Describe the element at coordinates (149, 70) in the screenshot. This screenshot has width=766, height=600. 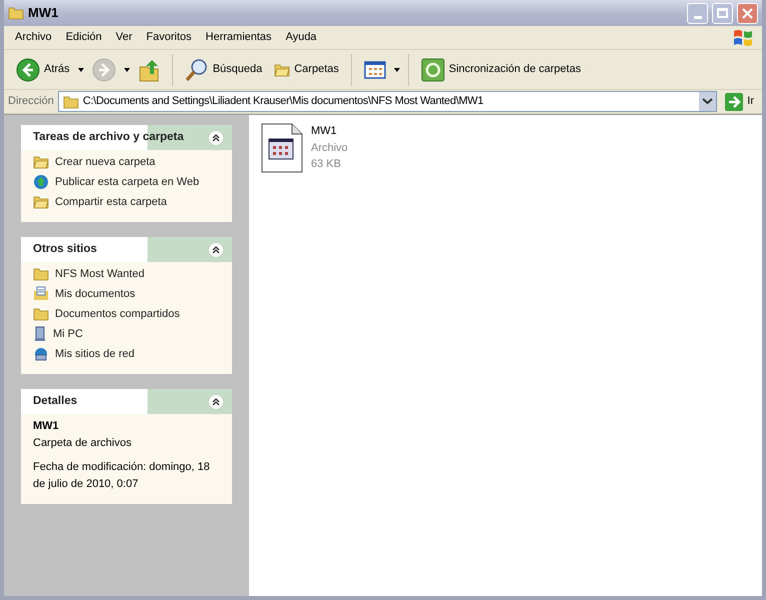
I see `folder-up-icon` at that location.